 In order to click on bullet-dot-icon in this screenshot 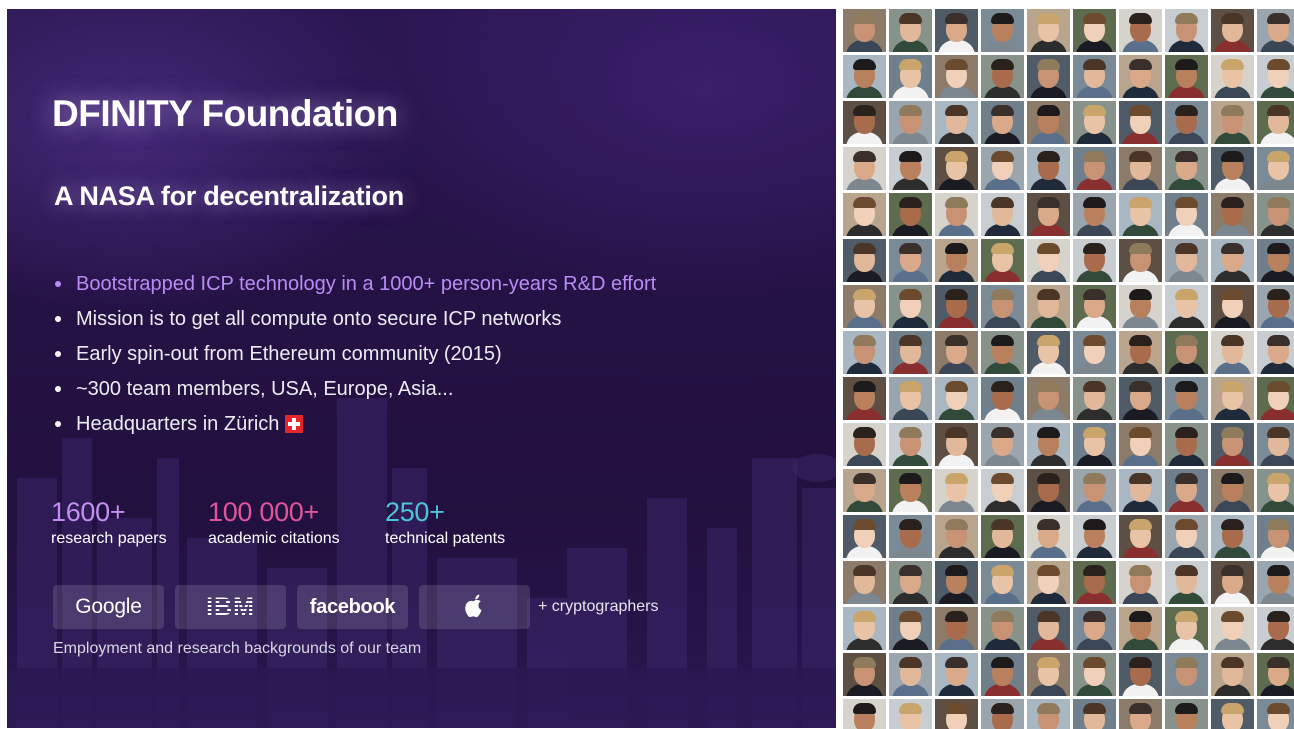, I will do `click(58, 424)`.